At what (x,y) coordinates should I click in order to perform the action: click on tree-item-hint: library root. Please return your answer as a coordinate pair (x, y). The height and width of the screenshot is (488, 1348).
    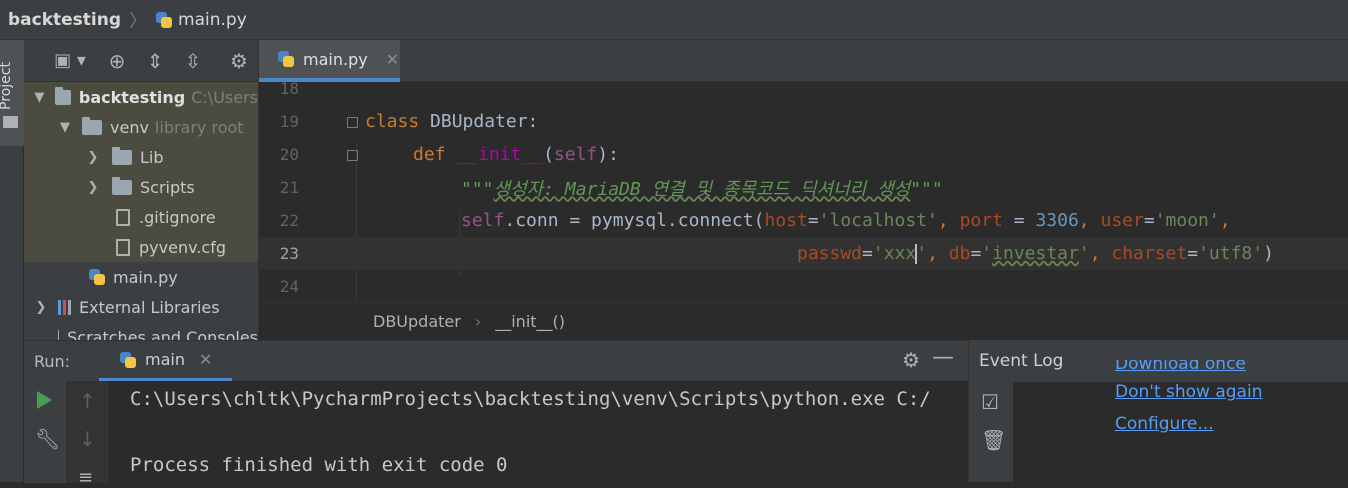
    Looking at the image, I should click on (199, 127).